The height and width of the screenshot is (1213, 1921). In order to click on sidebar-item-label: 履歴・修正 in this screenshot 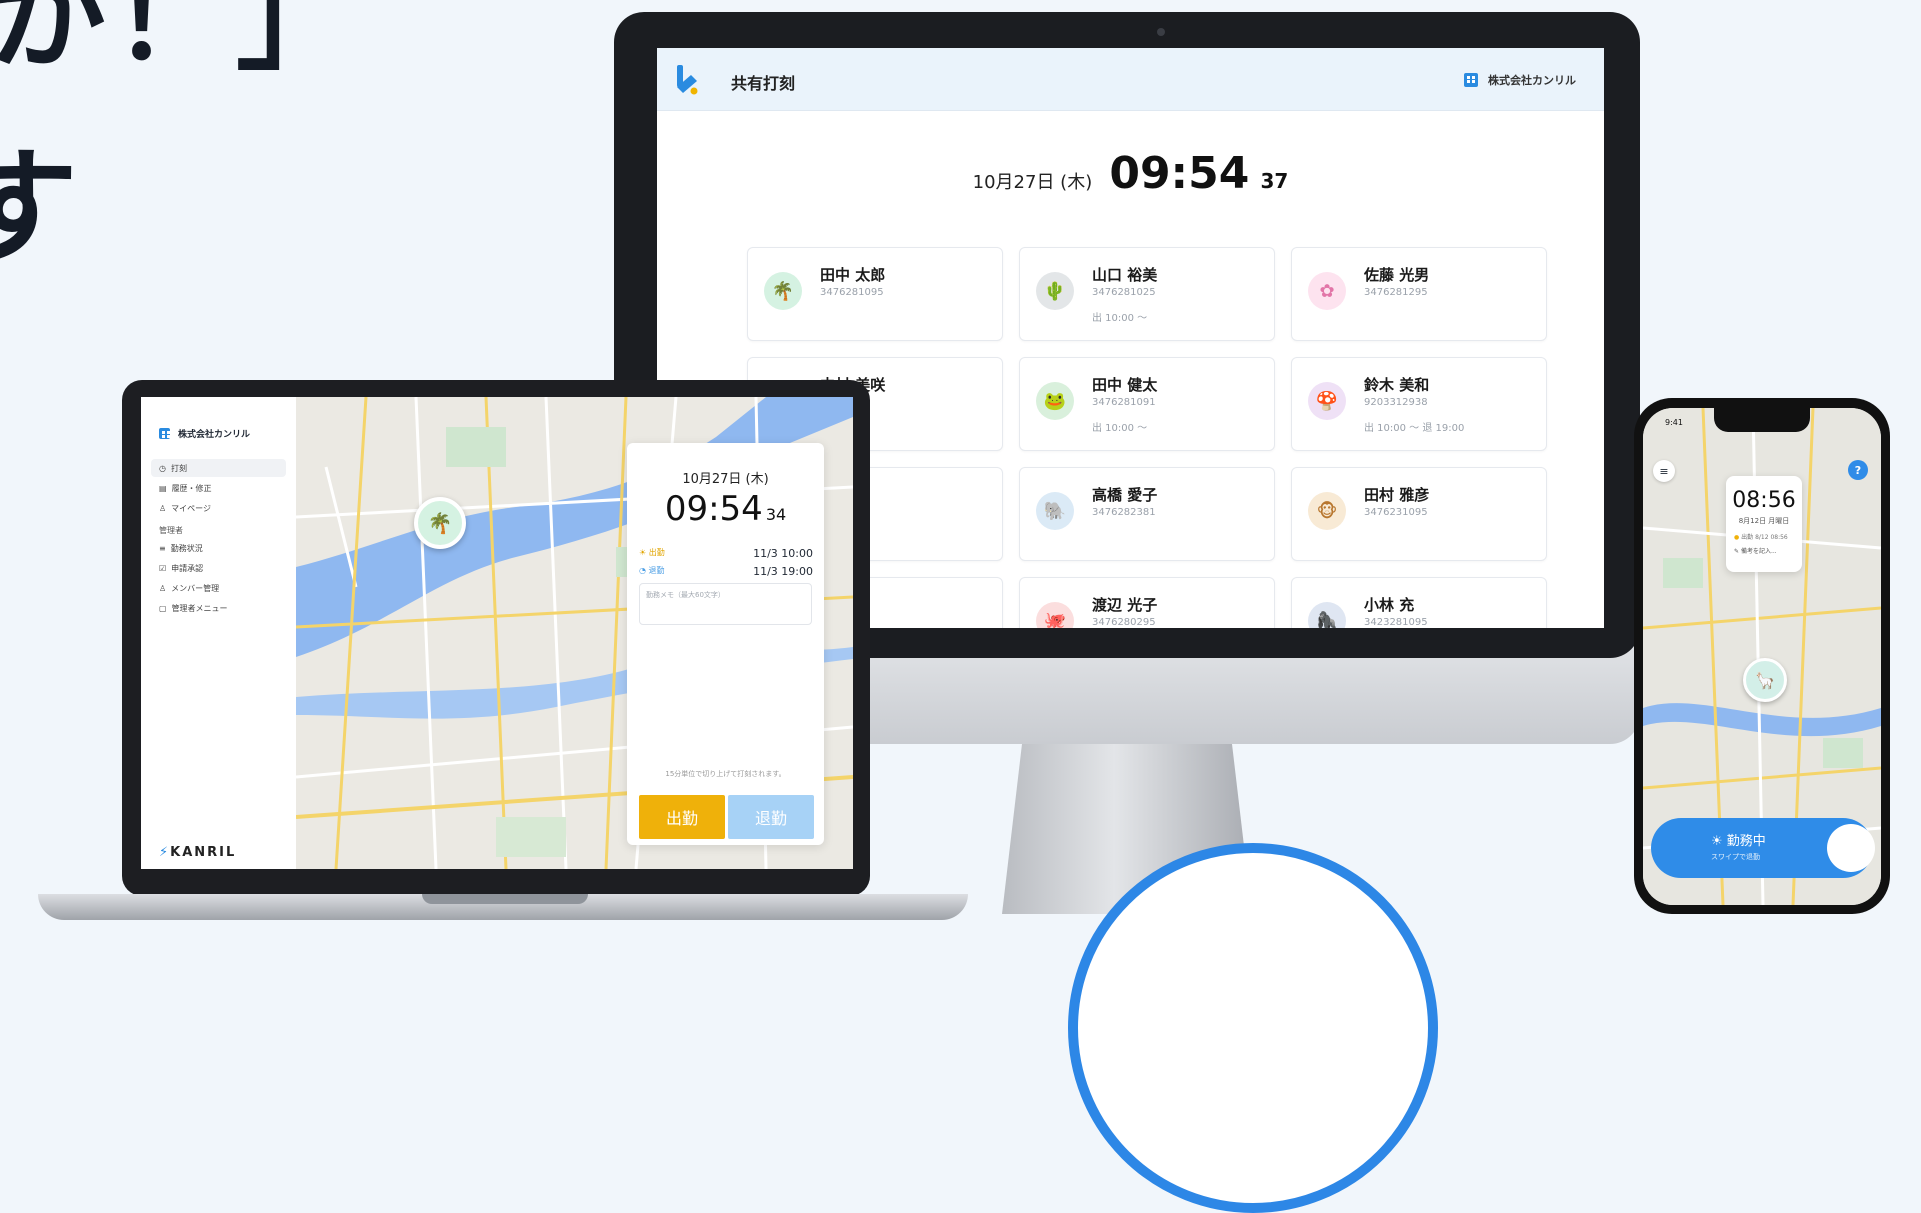, I will do `click(191, 488)`.